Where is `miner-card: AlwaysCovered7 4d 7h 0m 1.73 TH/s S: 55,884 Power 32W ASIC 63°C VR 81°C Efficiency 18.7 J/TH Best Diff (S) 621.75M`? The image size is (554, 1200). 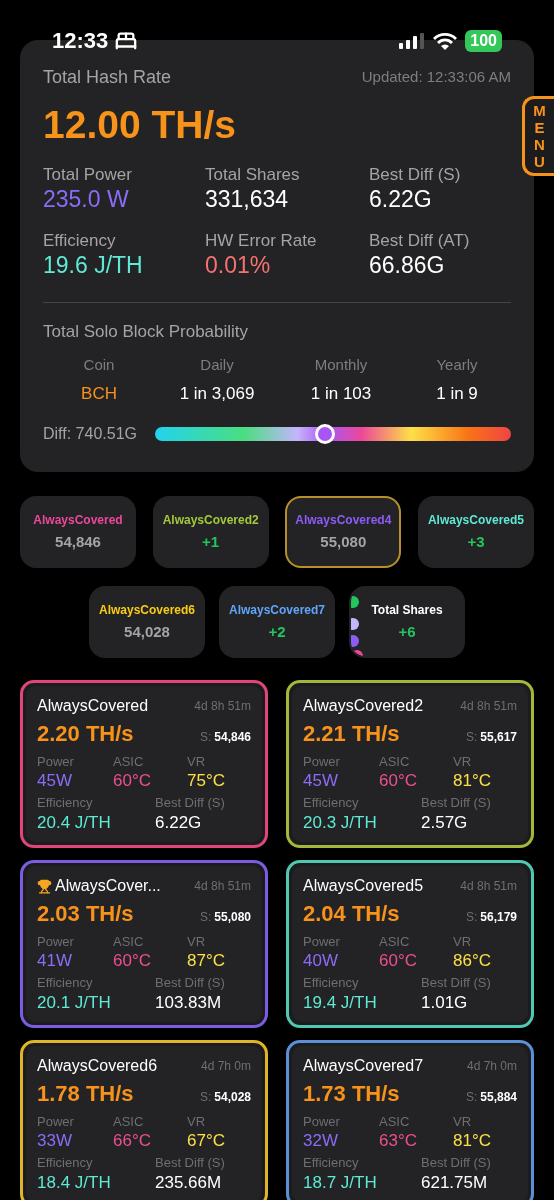
miner-card: AlwaysCovered7 4d 7h 0m 1.73 TH/s S: 55,884 Power 32W ASIC 63°C VR 81°C Efficiency 18.7 J/TH Best Diff (S) 621.75M is located at coordinates (410, 1120).